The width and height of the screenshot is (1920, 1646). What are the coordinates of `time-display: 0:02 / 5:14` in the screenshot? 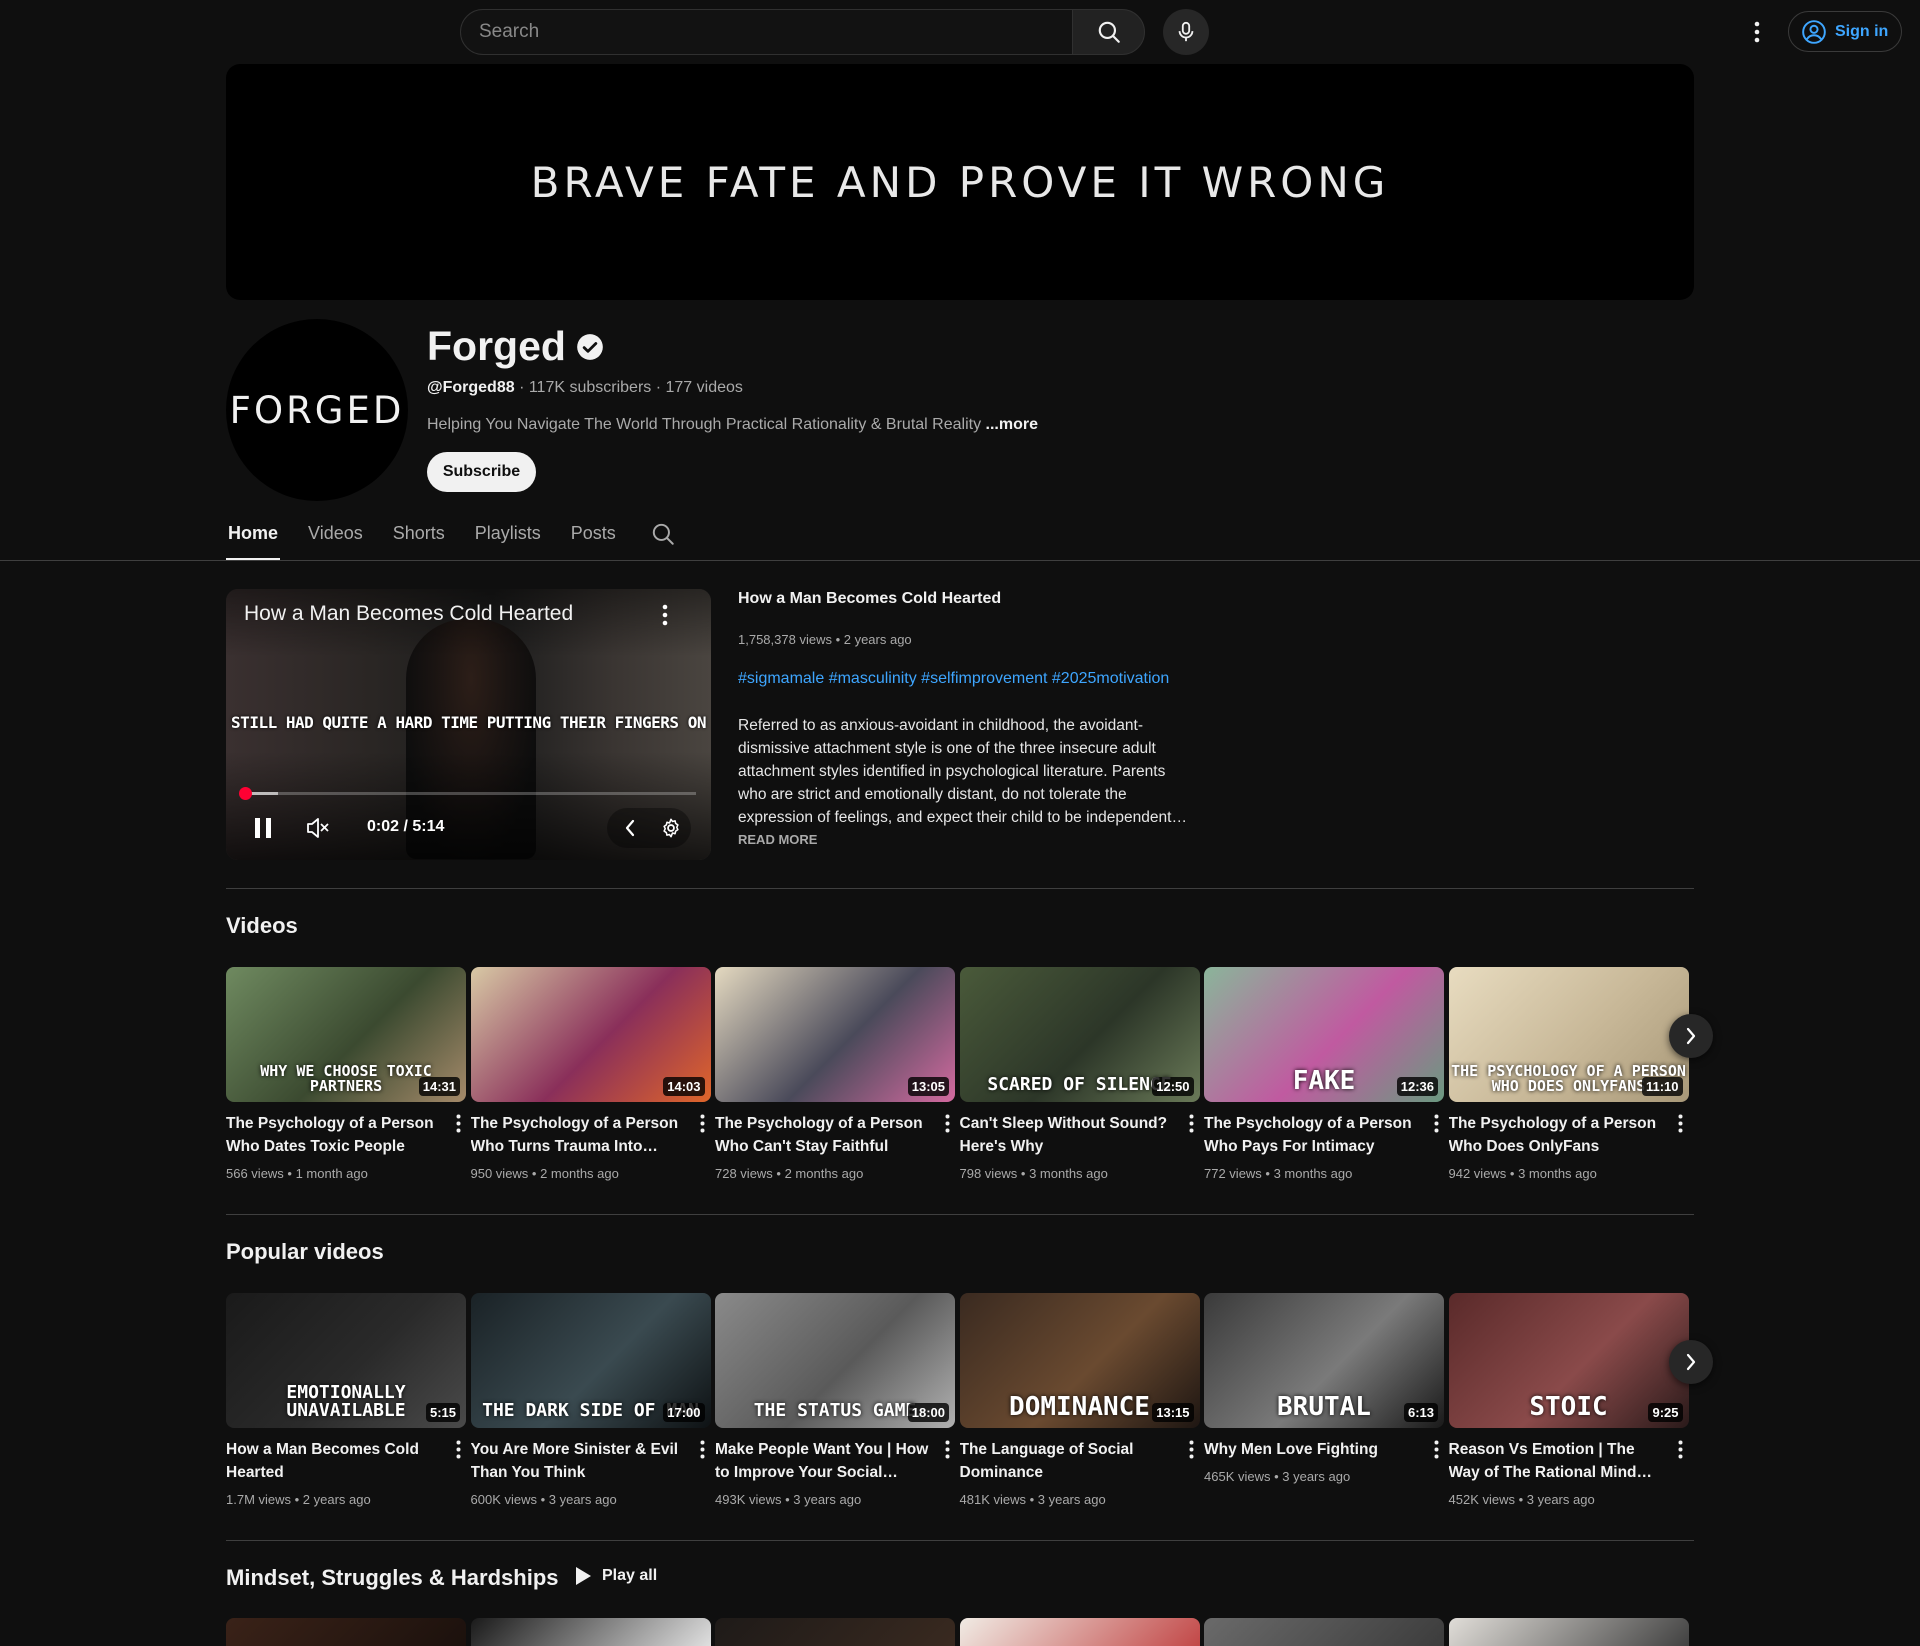 It's located at (406, 826).